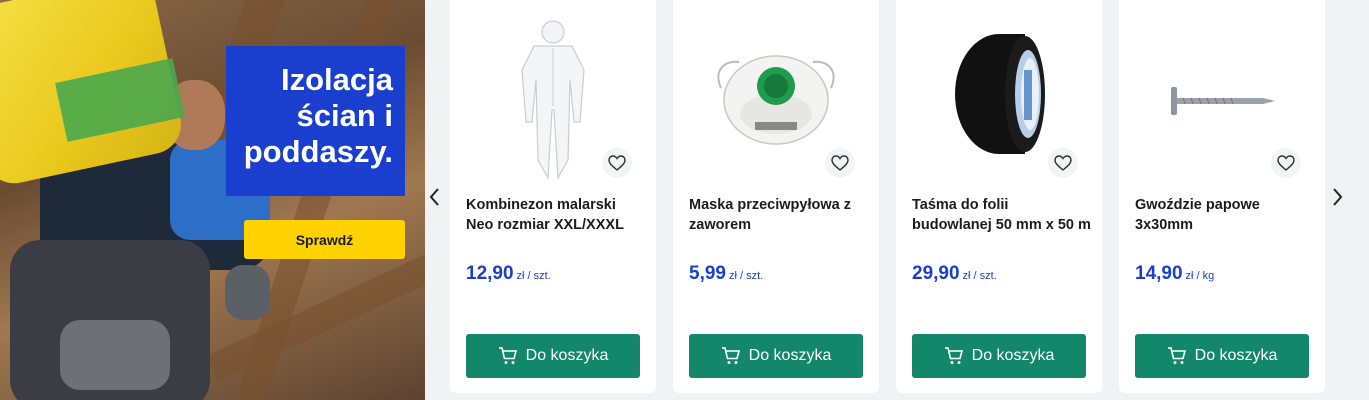 This screenshot has width=1369, height=400. I want to click on carousel-prev-button, so click(435, 197).